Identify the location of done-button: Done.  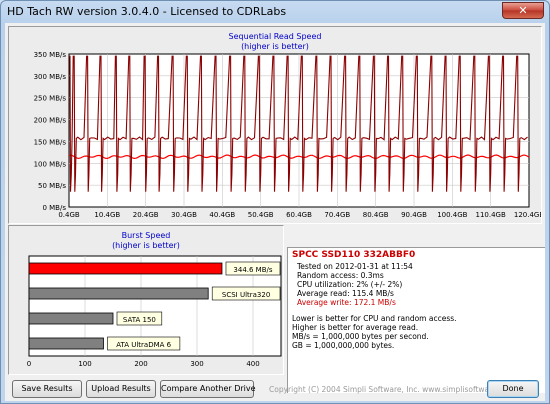
(513, 389).